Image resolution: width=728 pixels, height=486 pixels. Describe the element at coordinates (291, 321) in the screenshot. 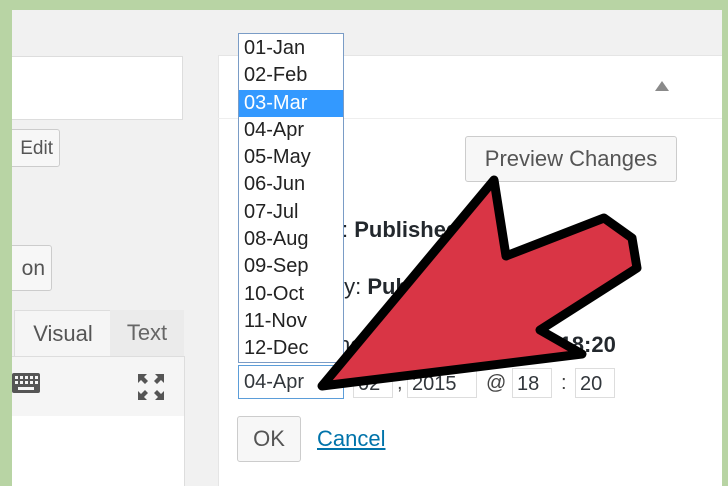

I see `month-option: 11-Nov` at that location.